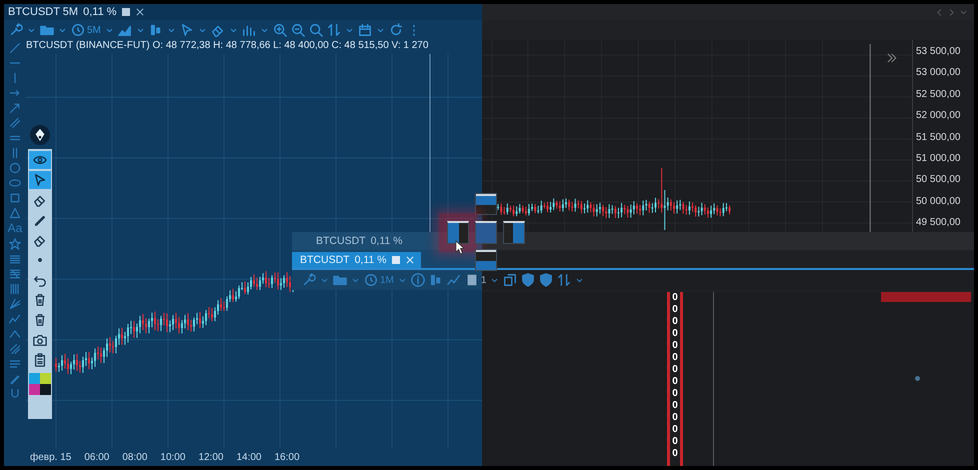 The width and height of the screenshot is (978, 470). Describe the element at coordinates (939, 137) in the screenshot. I see `price-label: 51 500,00` at that location.